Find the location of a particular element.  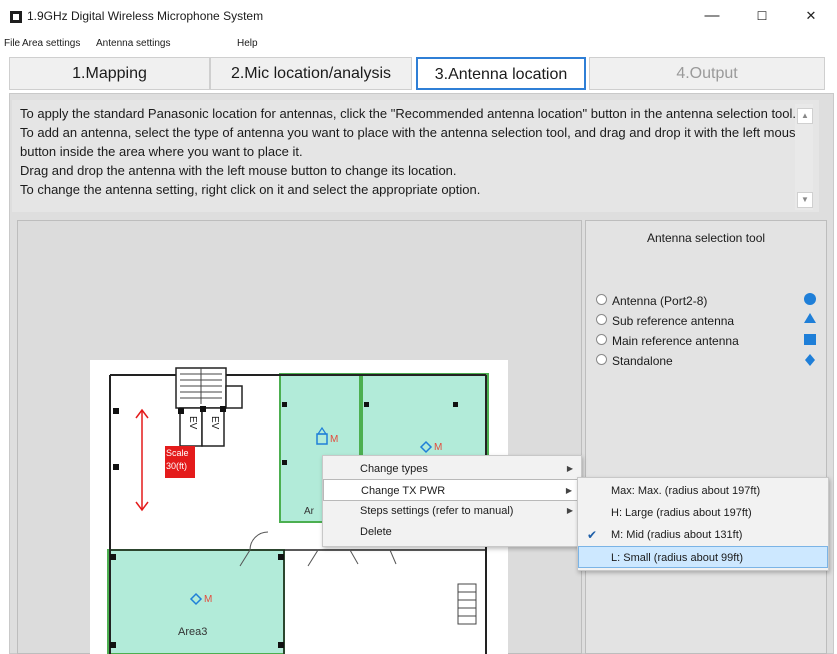

submenu-item-small: L: Small (radius about 99ft) is located at coordinates (703, 557).